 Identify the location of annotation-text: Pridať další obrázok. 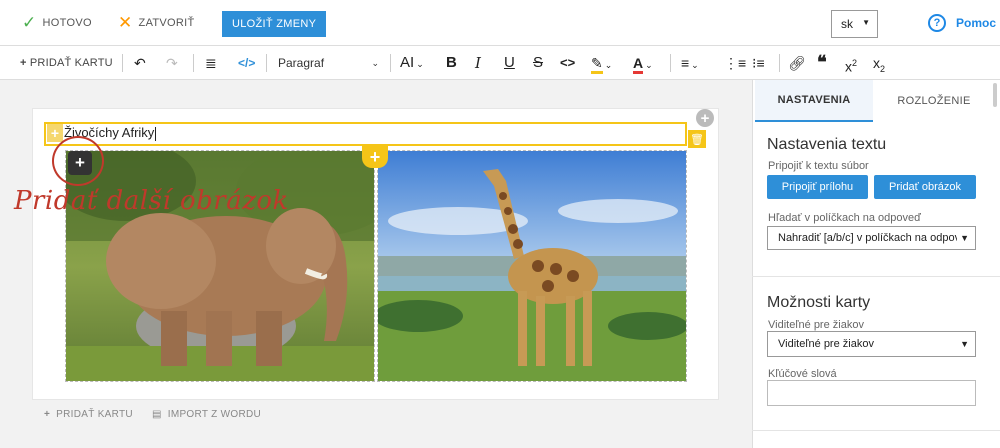
(151, 201).